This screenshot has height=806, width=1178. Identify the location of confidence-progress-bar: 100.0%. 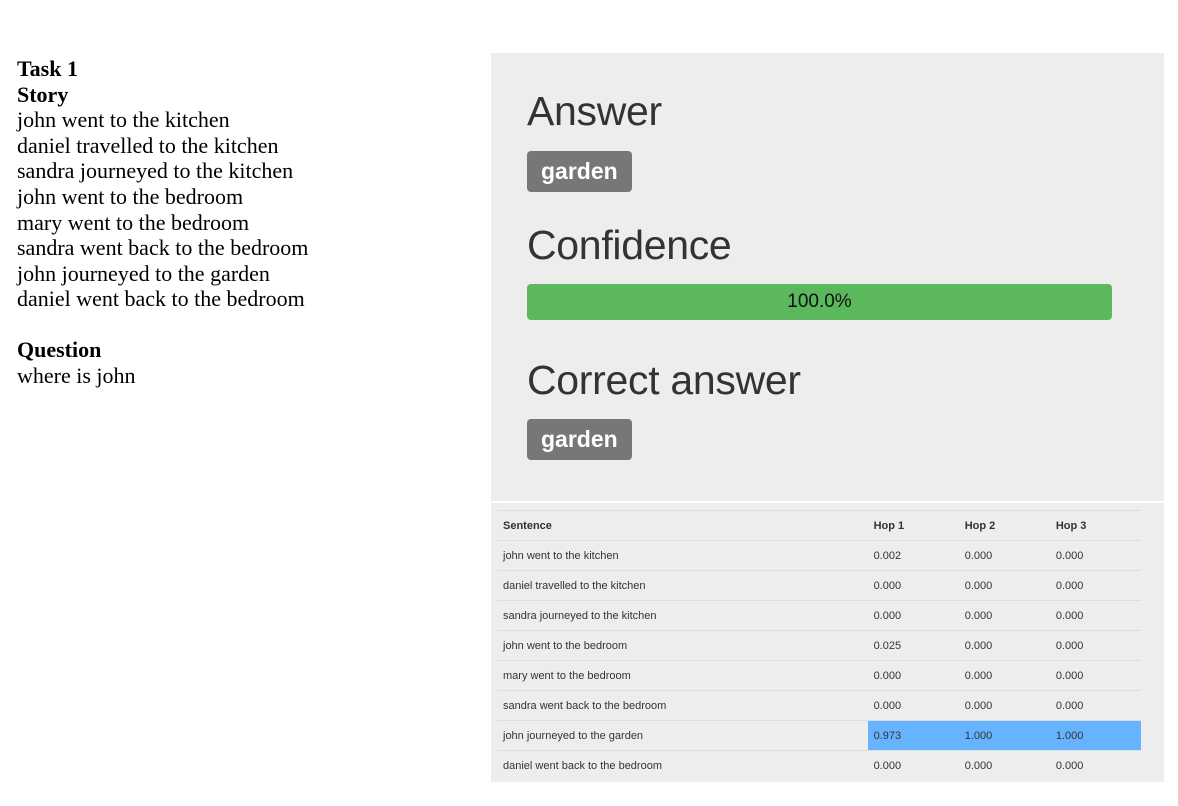
(819, 302).